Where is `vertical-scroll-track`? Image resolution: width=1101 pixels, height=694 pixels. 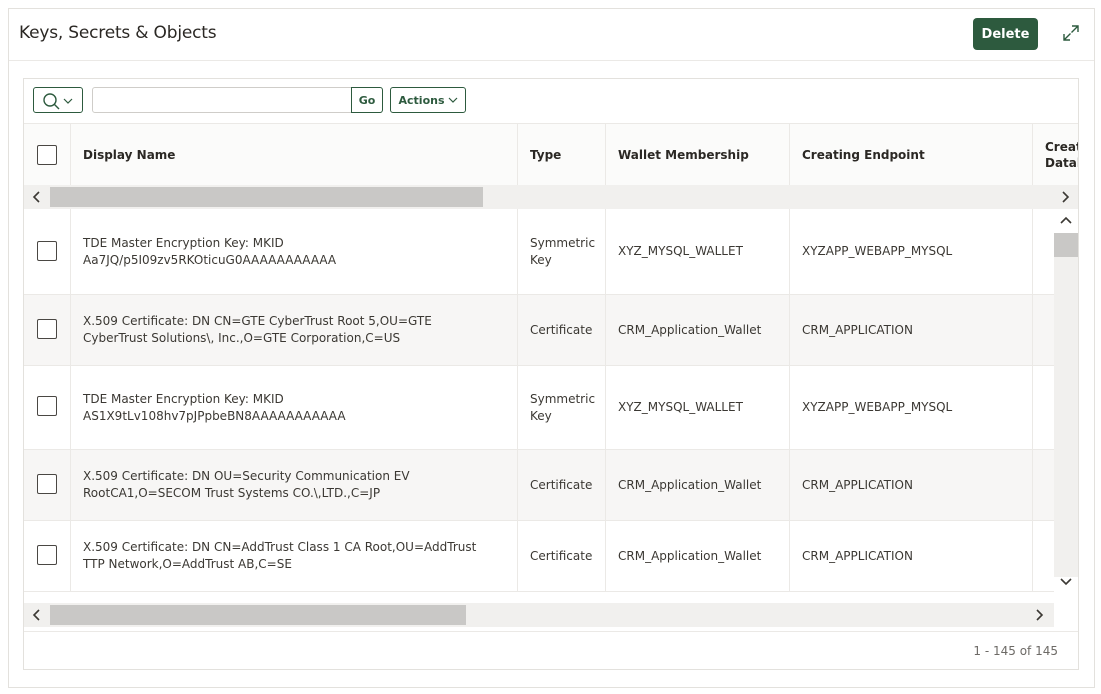 vertical-scroll-track is located at coordinates (1066, 405).